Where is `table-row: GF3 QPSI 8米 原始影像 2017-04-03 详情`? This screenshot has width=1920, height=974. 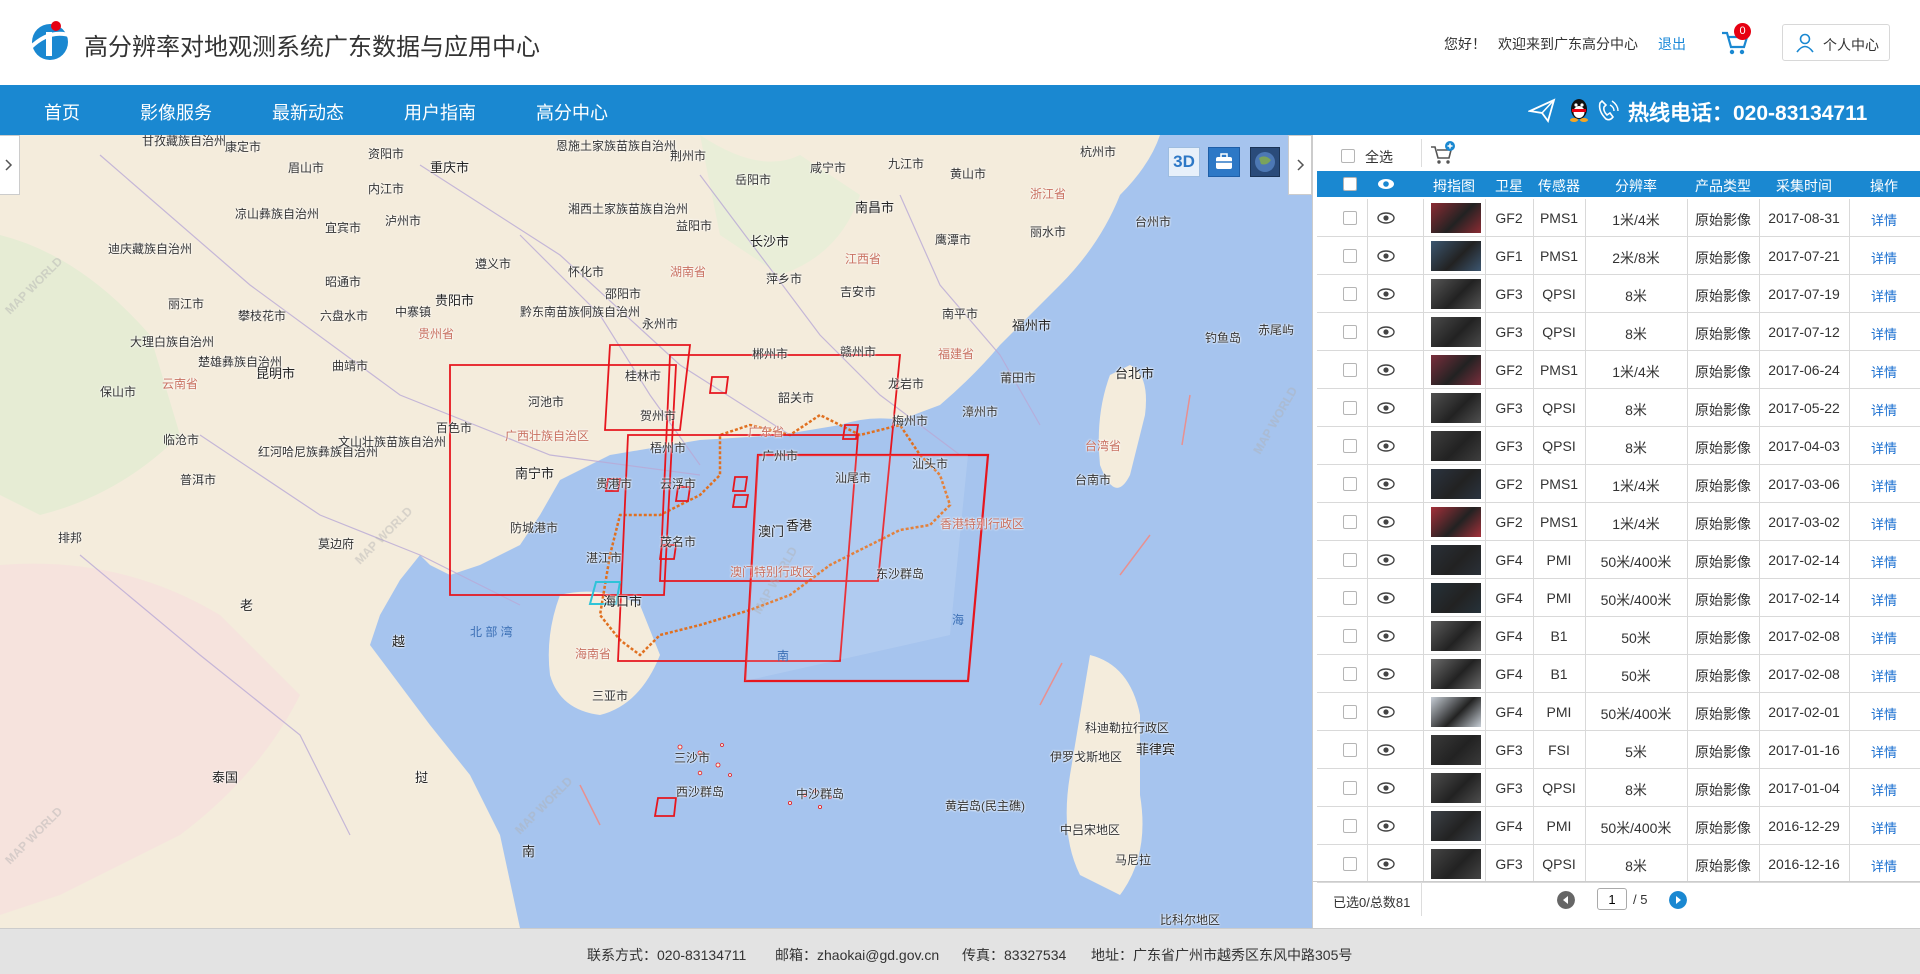 table-row: GF3 QPSI 8米 原始影像 2017-04-03 详情 is located at coordinates (1618, 446).